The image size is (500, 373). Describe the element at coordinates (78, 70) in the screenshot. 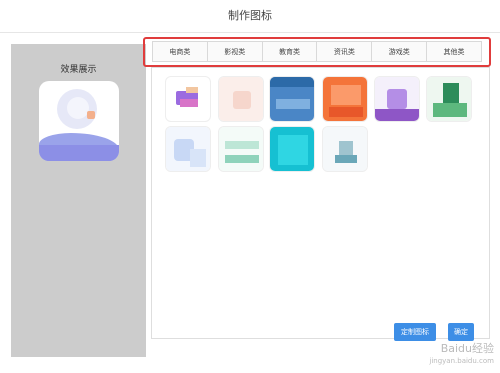

I see `preview-label: 效果展示` at that location.